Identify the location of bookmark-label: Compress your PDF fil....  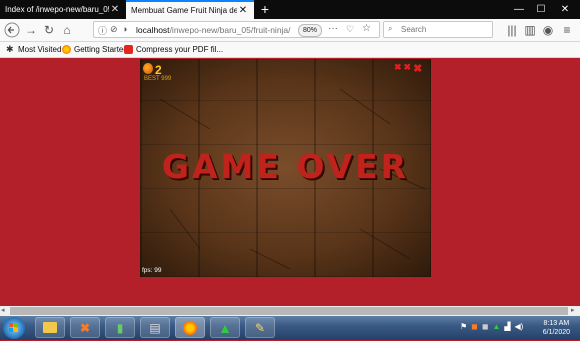
(180, 49).